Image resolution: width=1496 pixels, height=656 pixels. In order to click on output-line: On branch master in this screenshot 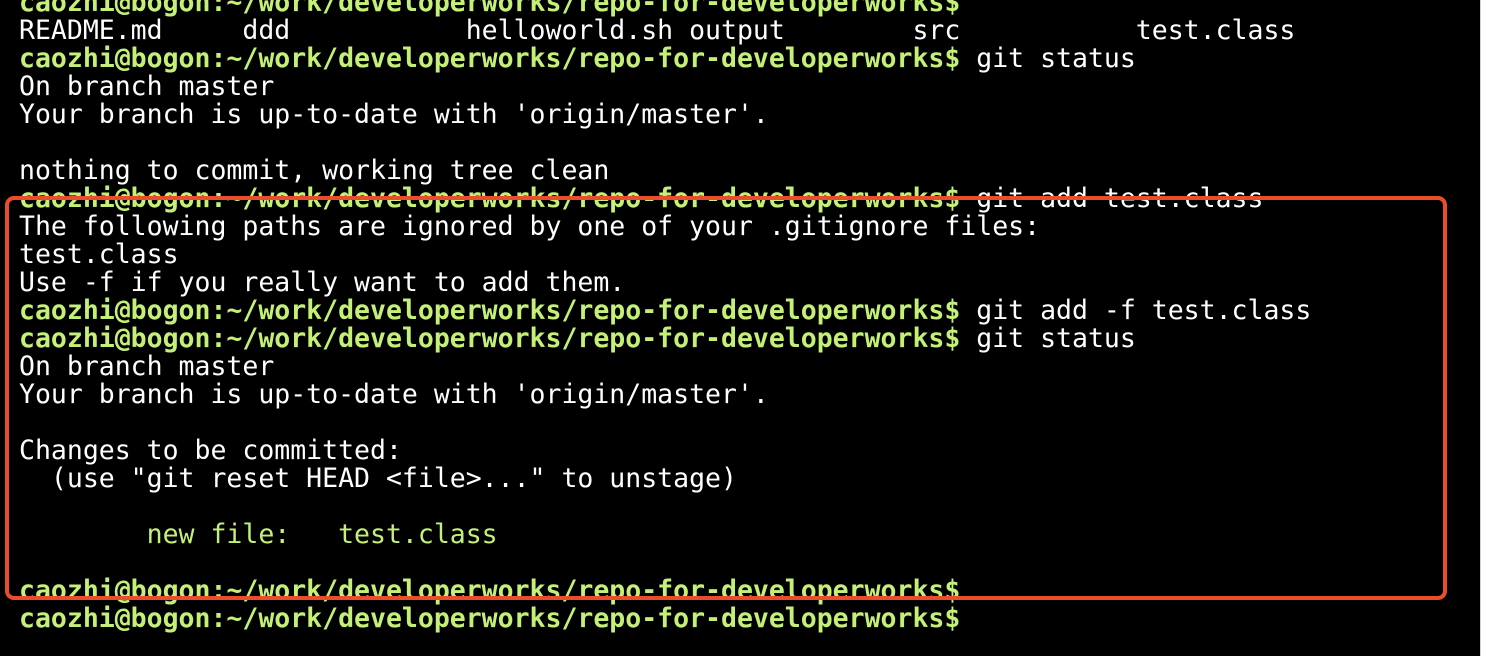, I will do `click(147, 86)`.